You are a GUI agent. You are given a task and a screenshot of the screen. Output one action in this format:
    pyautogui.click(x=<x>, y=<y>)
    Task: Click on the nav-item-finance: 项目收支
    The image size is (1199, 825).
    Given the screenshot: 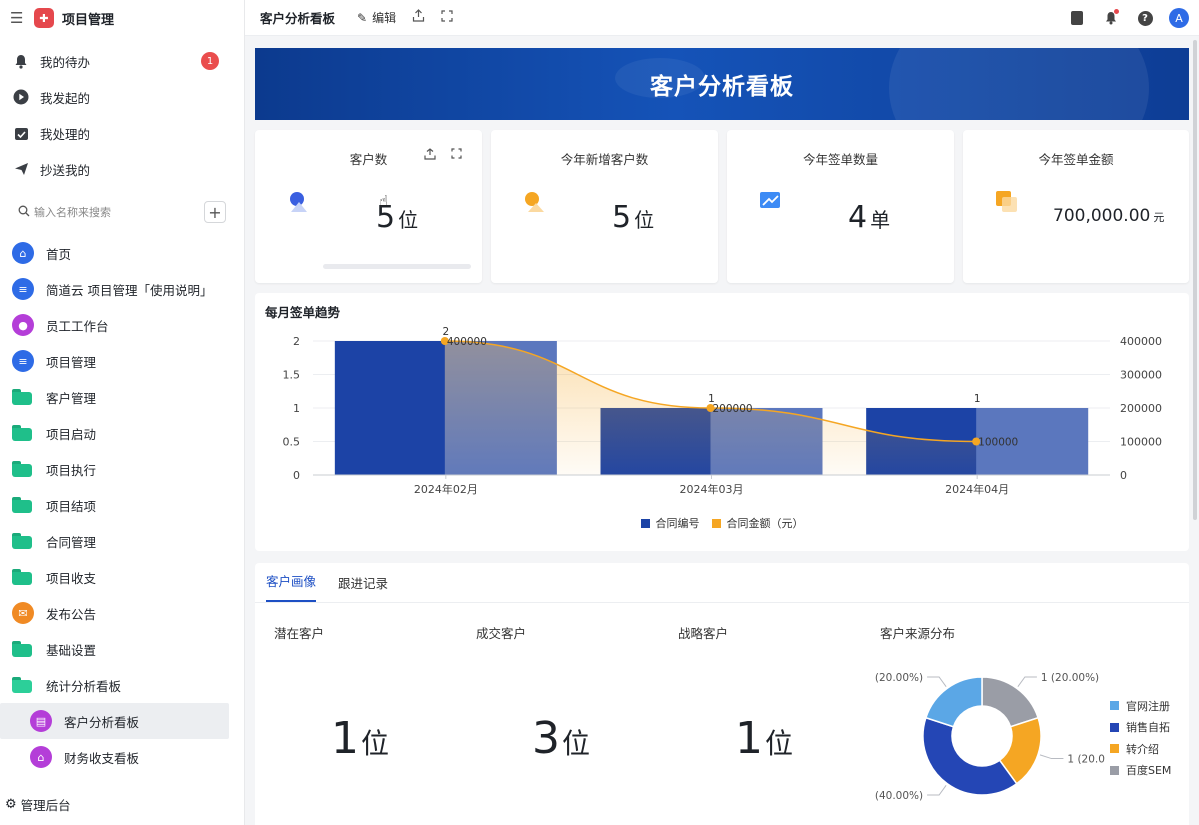 What is the action you would take?
    pyautogui.click(x=122, y=577)
    